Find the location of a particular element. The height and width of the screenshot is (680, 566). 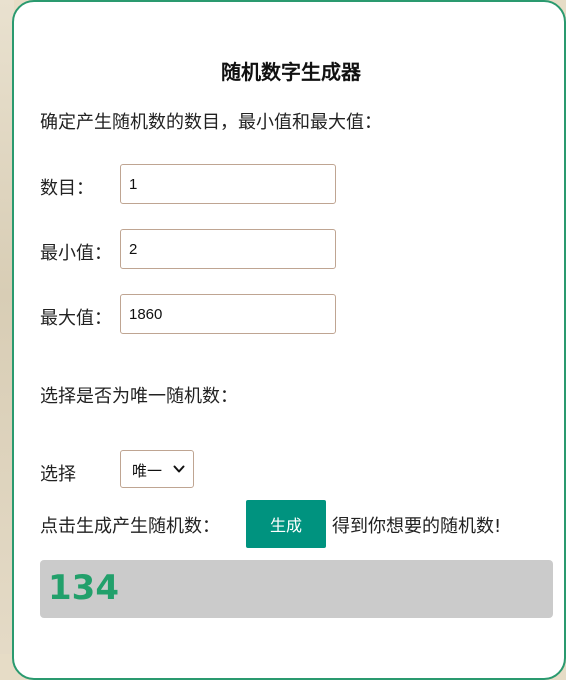

page-title: 随机数字生成器 is located at coordinates (291, 72).